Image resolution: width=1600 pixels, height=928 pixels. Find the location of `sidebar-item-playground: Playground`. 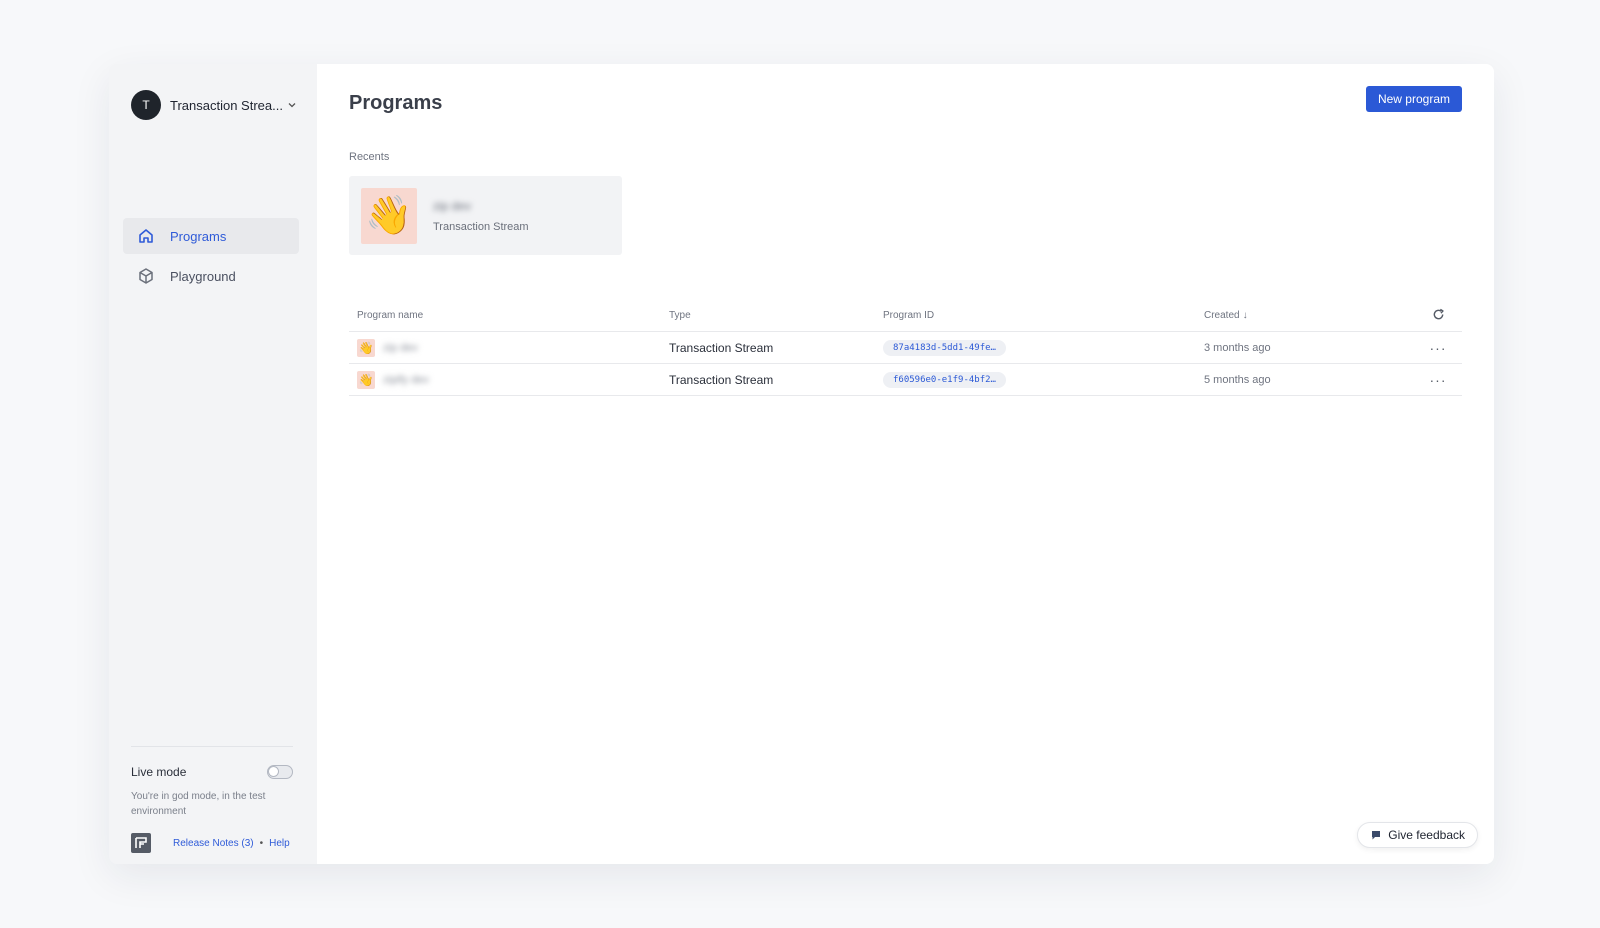

sidebar-item-playground: Playground is located at coordinates (211, 276).